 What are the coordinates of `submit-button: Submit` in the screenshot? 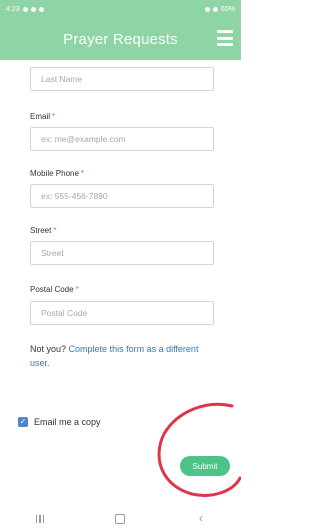 It's located at (205, 466).